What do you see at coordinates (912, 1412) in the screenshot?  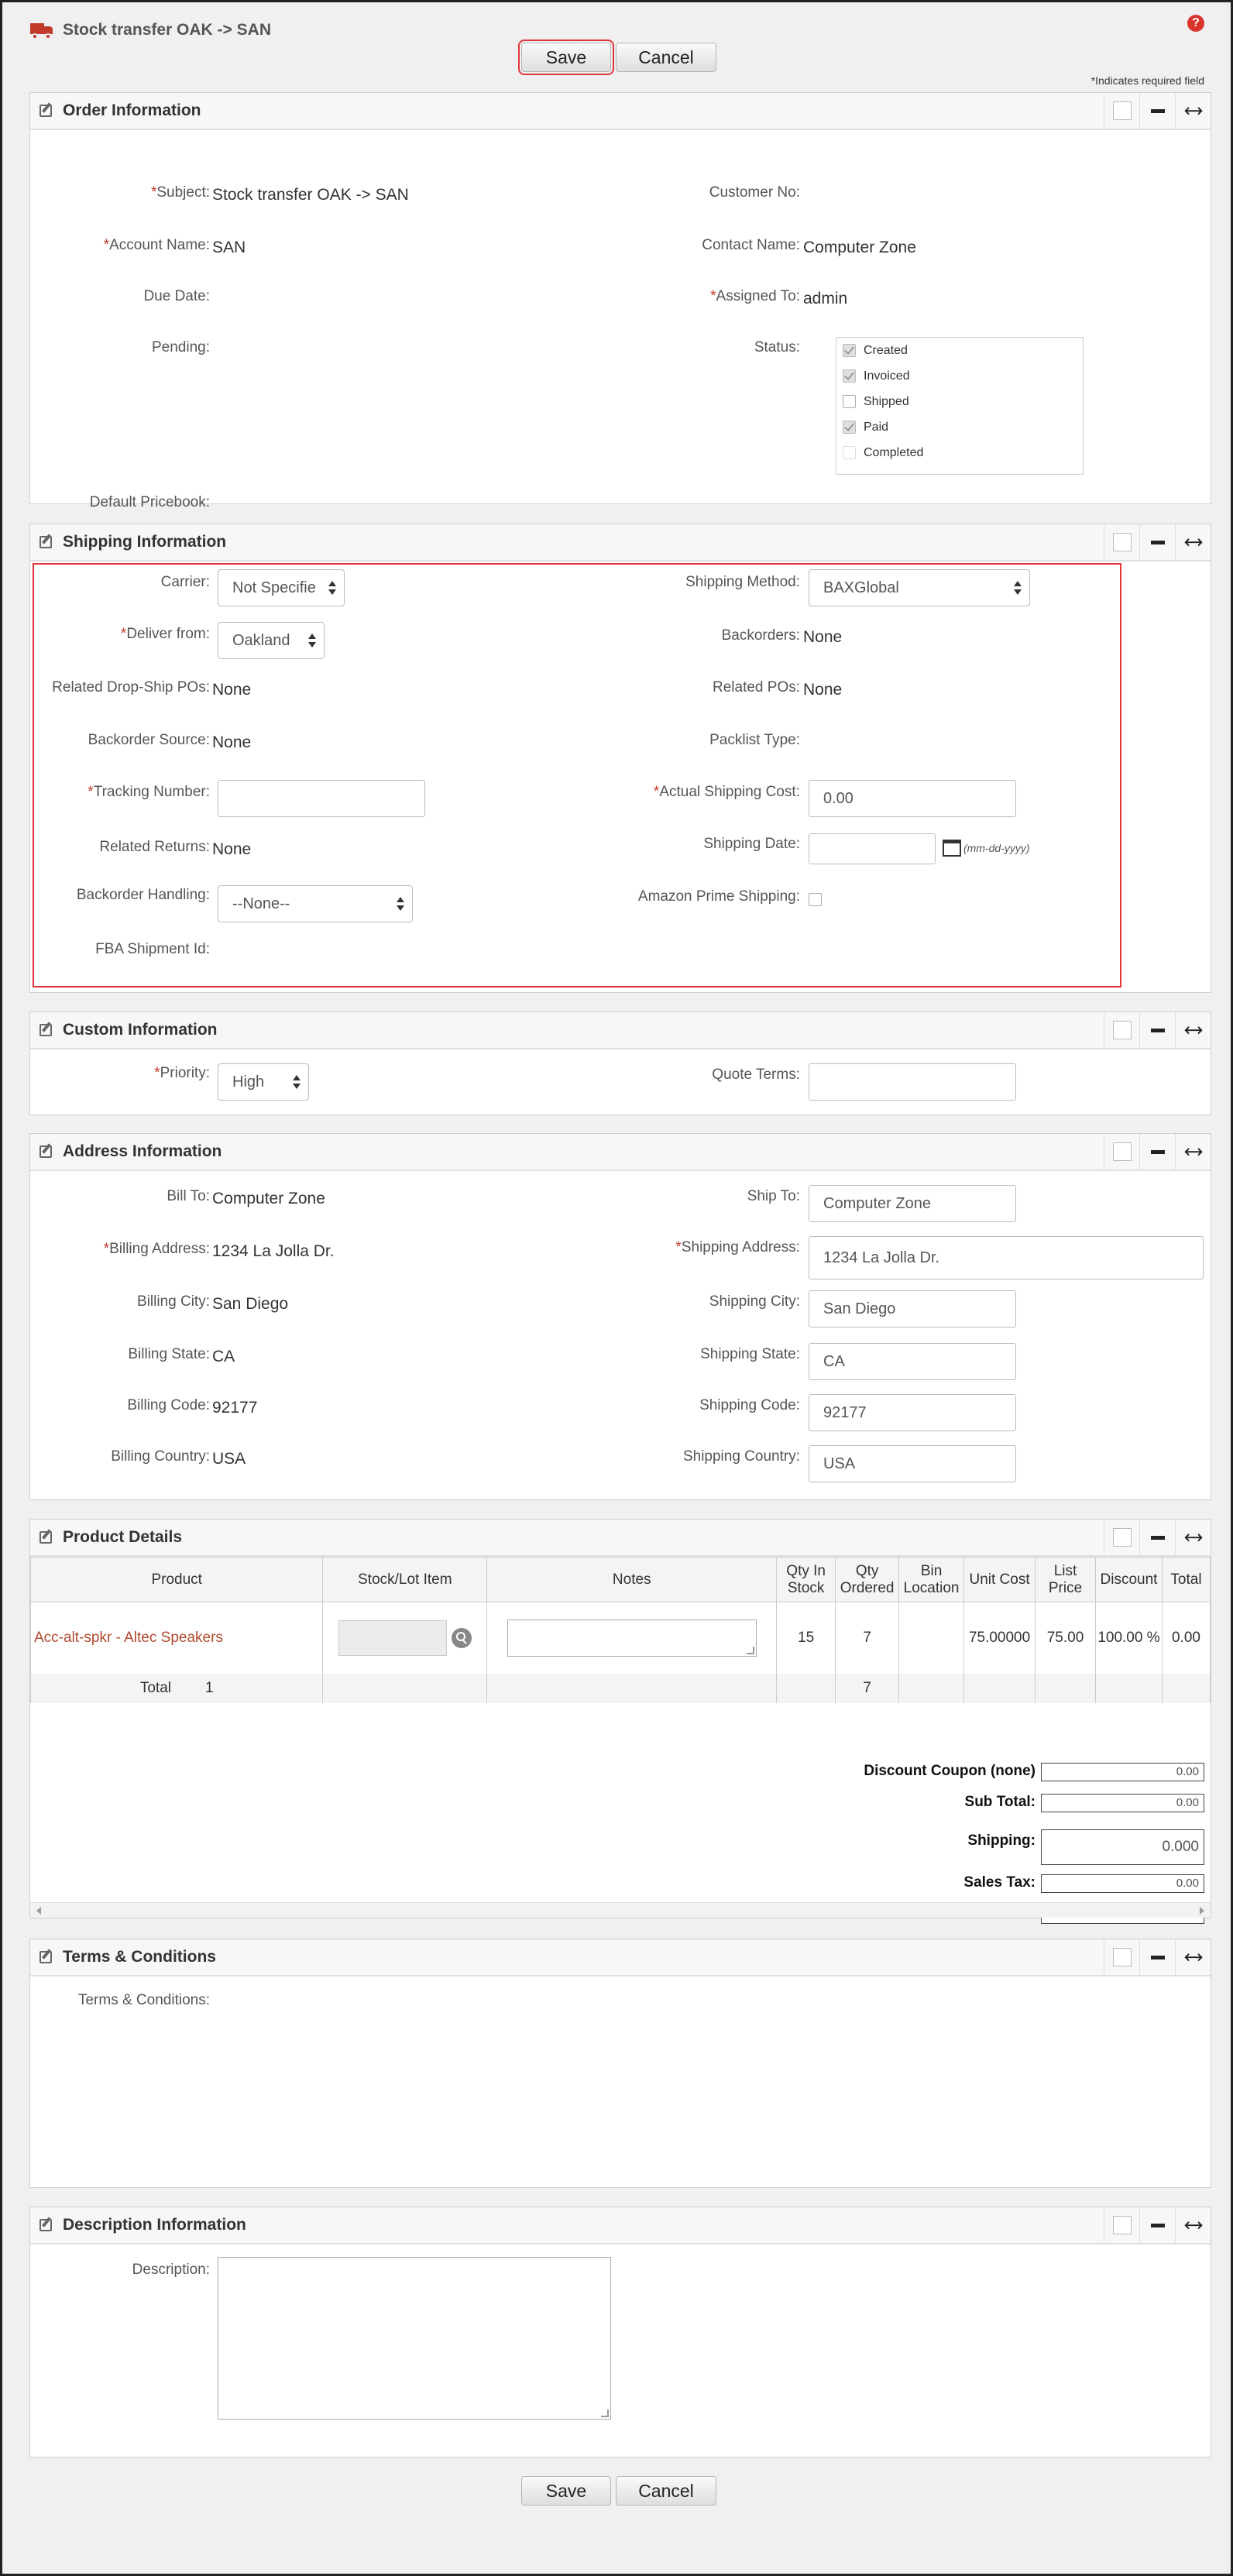 I see `shipping-code-input: 92177` at bounding box center [912, 1412].